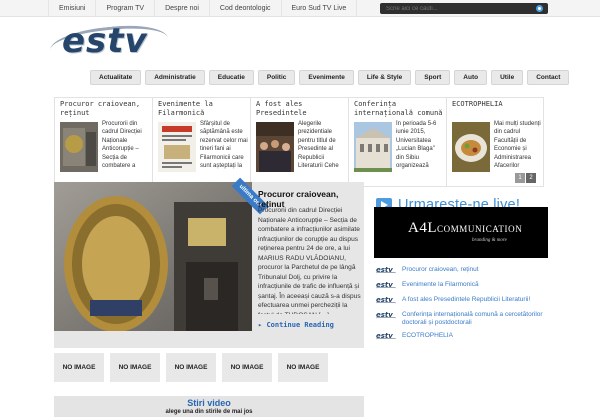 This screenshot has width=600, height=417. What do you see at coordinates (105, 41) in the screenshot?
I see `logo-text: estv` at bounding box center [105, 41].